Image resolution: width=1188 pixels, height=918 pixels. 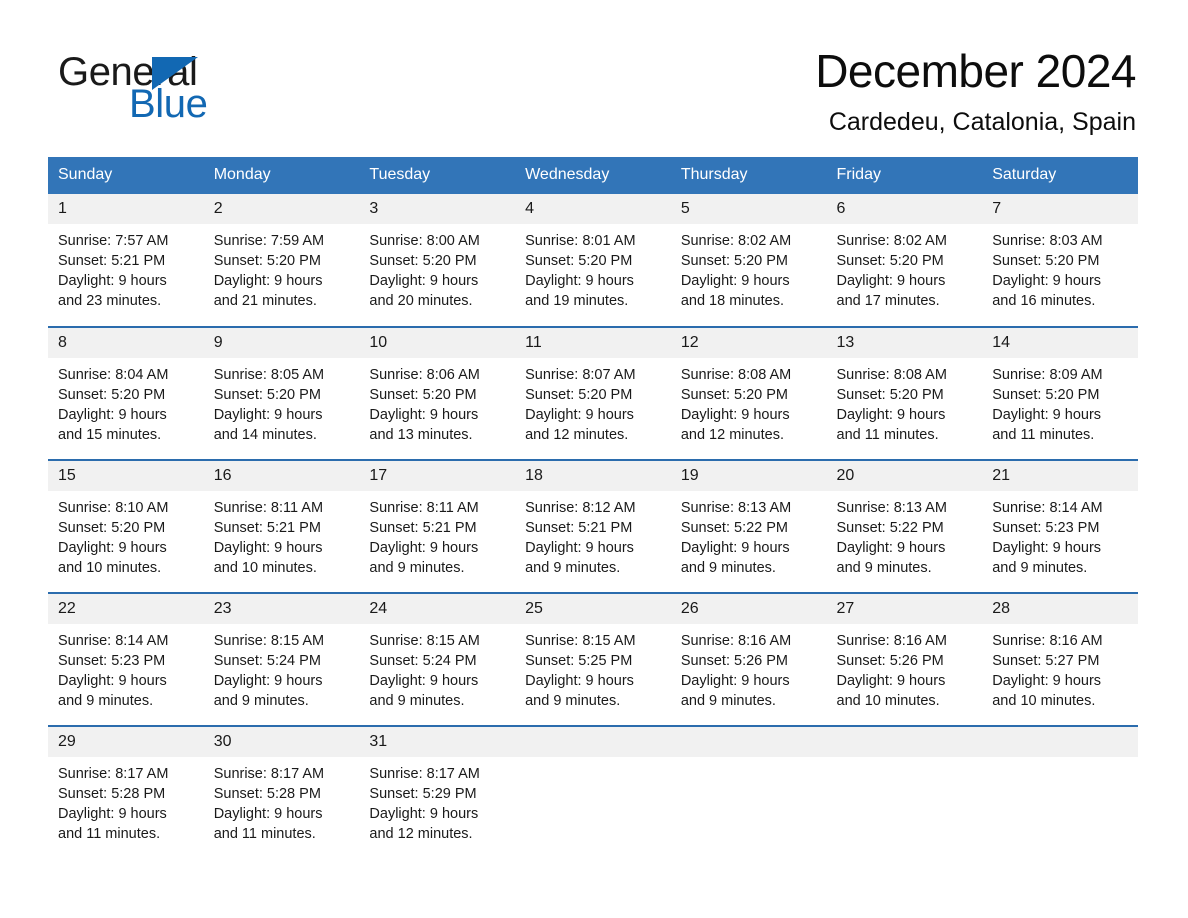 I want to click on day-number: 21, so click(x=1060, y=476).